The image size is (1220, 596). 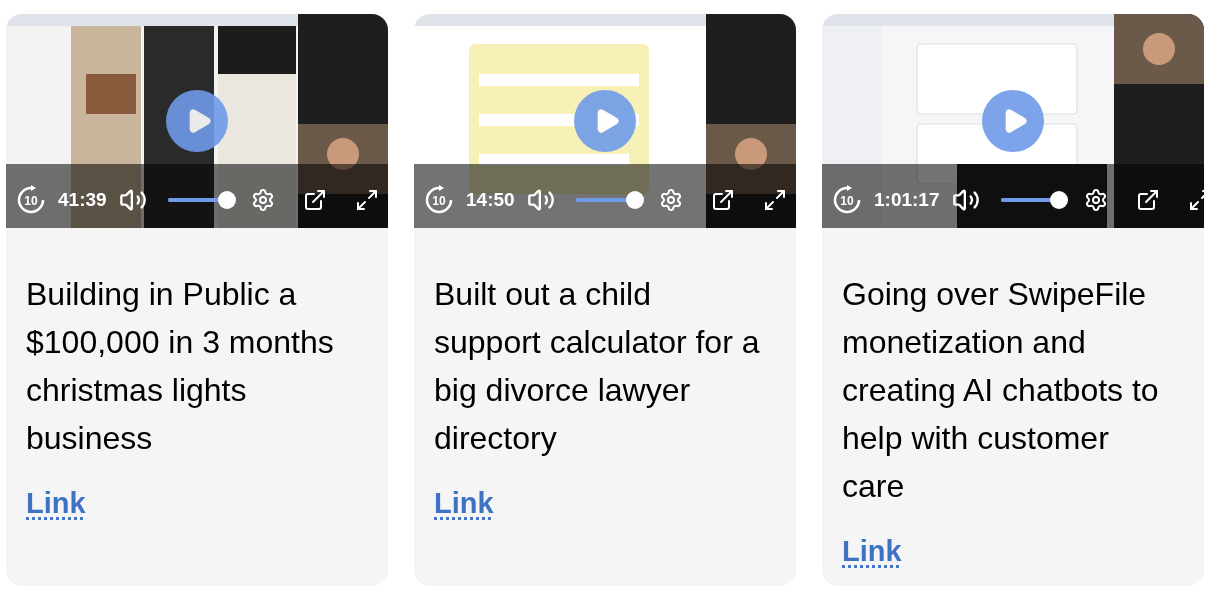 I want to click on video-time: 1:01:17, so click(x=907, y=199).